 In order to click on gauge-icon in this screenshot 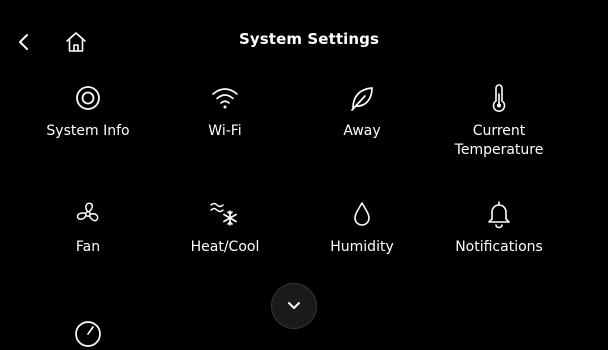, I will do `click(88, 334)`.